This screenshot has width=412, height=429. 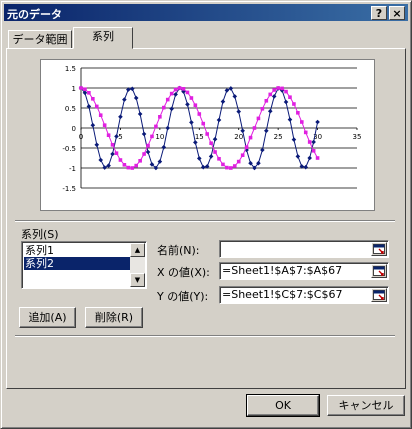 What do you see at coordinates (397, 13) in the screenshot?
I see `close-button: ×` at bounding box center [397, 13].